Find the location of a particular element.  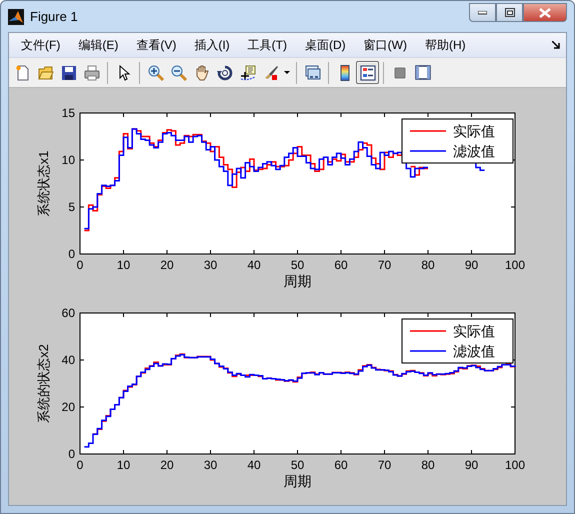

menu-item: 插入(I) is located at coordinates (212, 45).